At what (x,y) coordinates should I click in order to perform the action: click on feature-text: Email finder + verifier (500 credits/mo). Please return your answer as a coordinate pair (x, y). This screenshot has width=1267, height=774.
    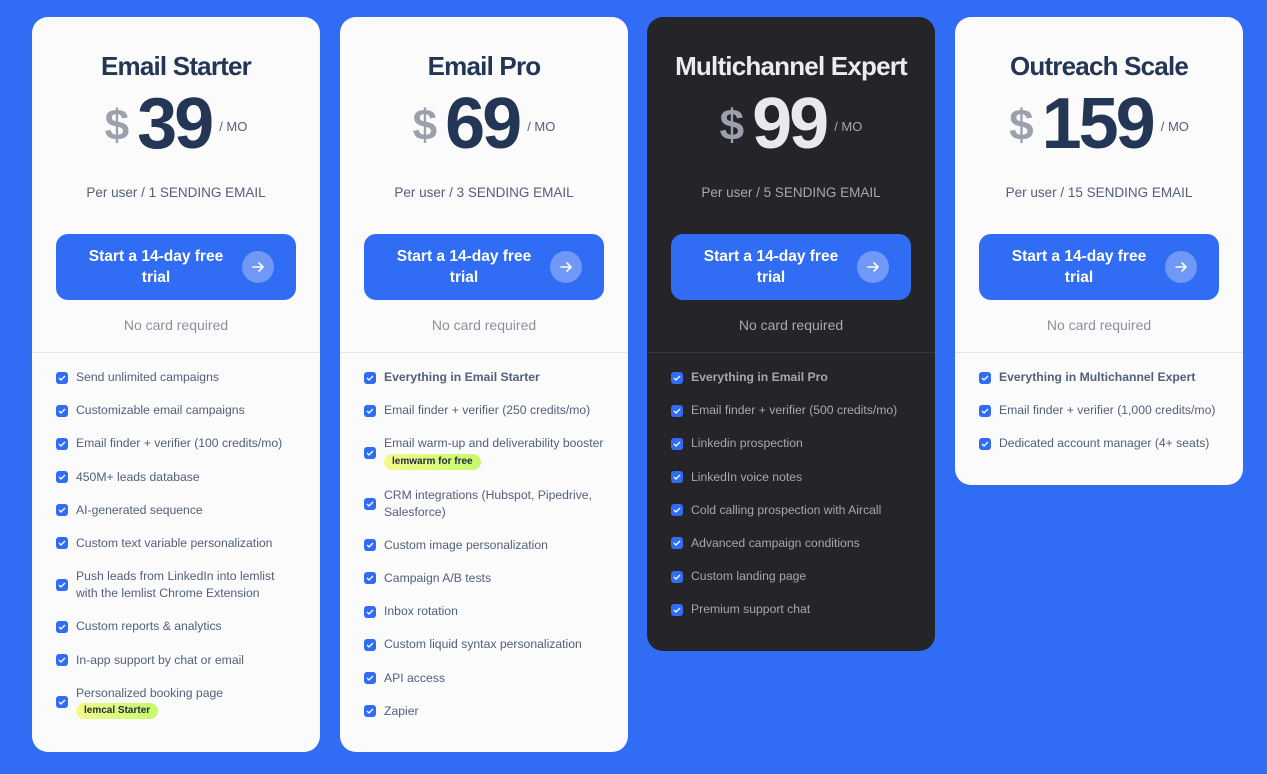
    Looking at the image, I should click on (794, 410).